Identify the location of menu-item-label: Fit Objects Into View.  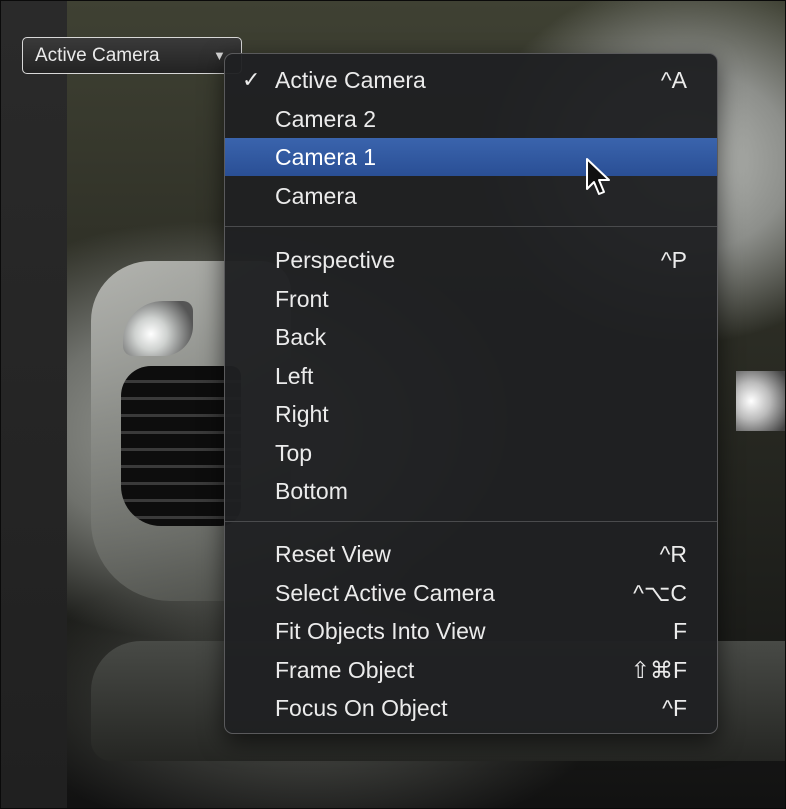
(380, 631).